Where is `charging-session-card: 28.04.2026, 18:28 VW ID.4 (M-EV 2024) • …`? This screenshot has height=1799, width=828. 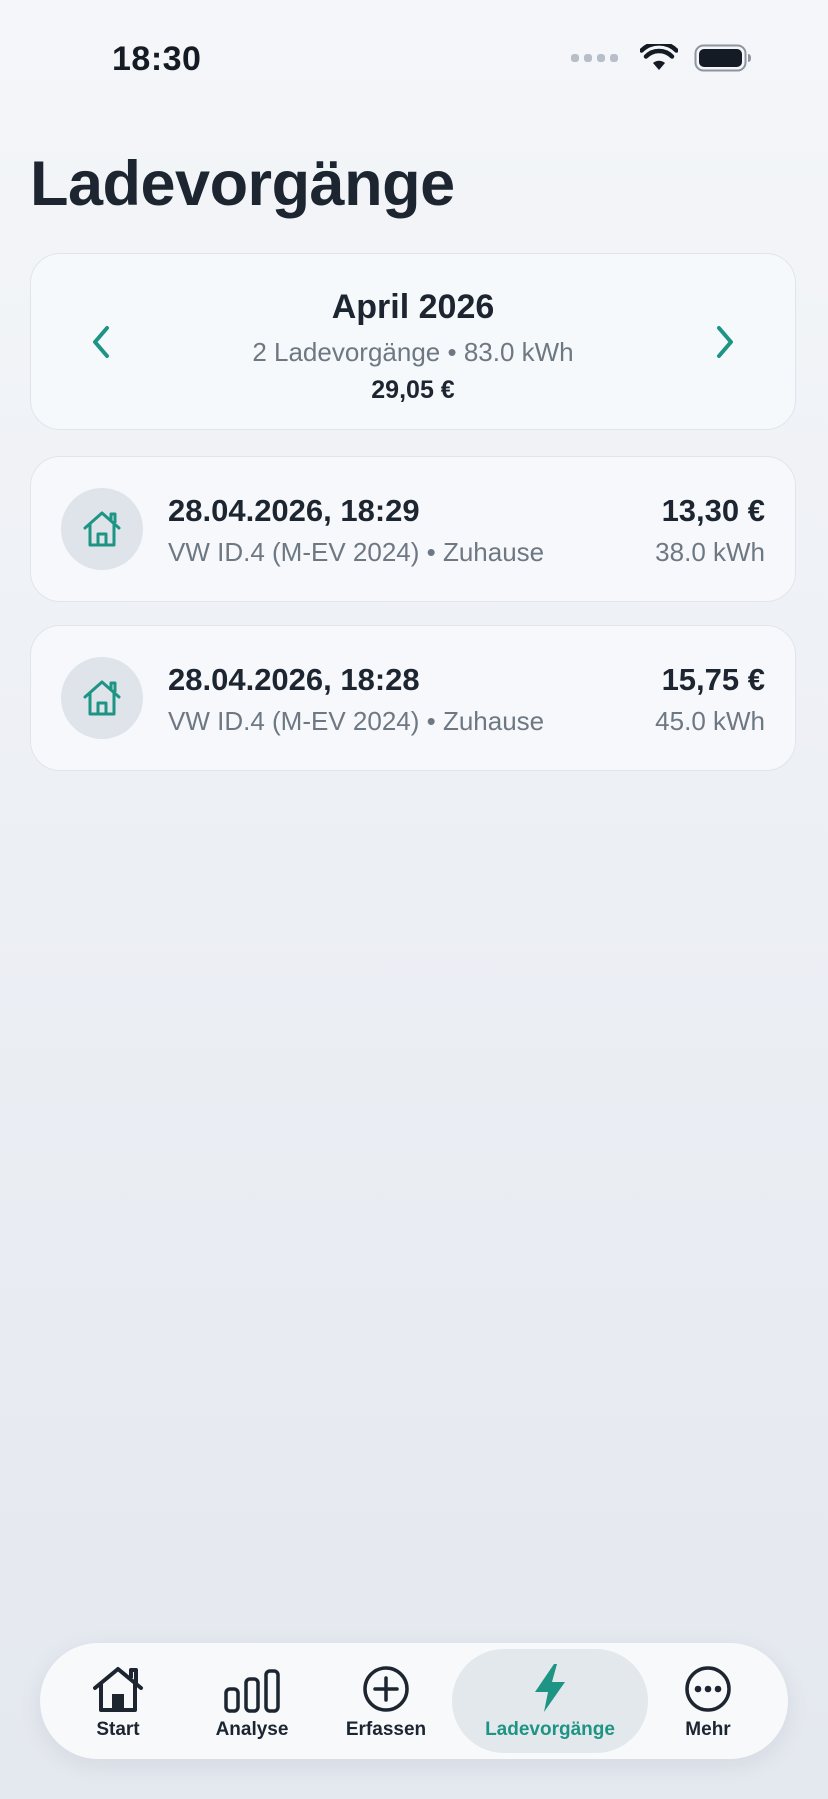 charging-session-card: 28.04.2026, 18:28 VW ID.4 (M-EV 2024) • … is located at coordinates (413, 698).